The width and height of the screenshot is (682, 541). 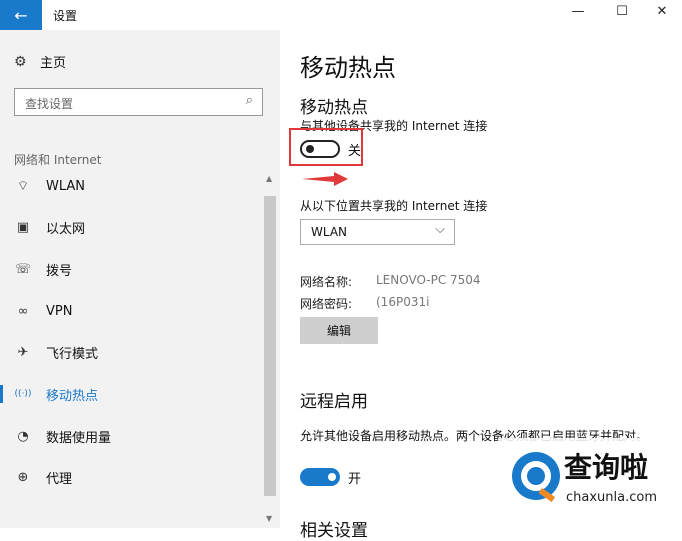 What do you see at coordinates (72, 354) in the screenshot?
I see `sidebar-item-label: 飞行模式` at bounding box center [72, 354].